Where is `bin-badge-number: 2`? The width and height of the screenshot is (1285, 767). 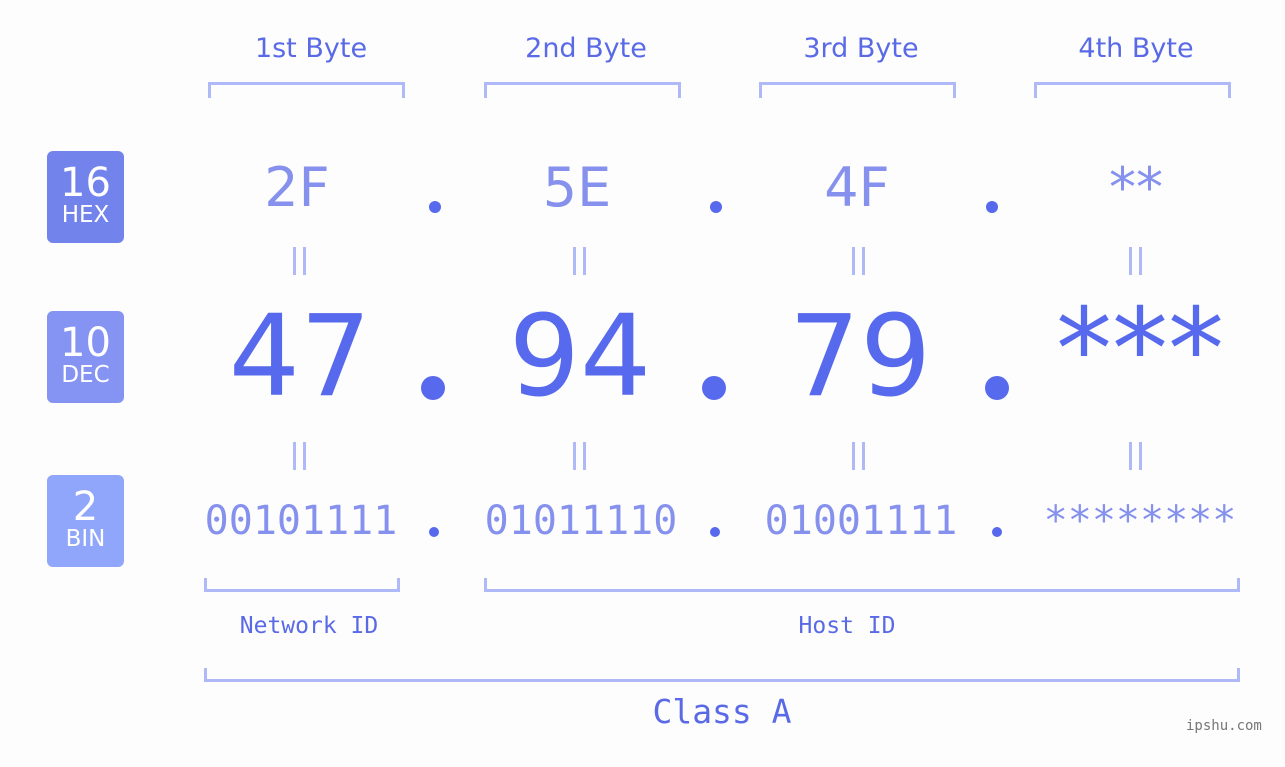 bin-badge-number: 2 is located at coordinates (85, 507).